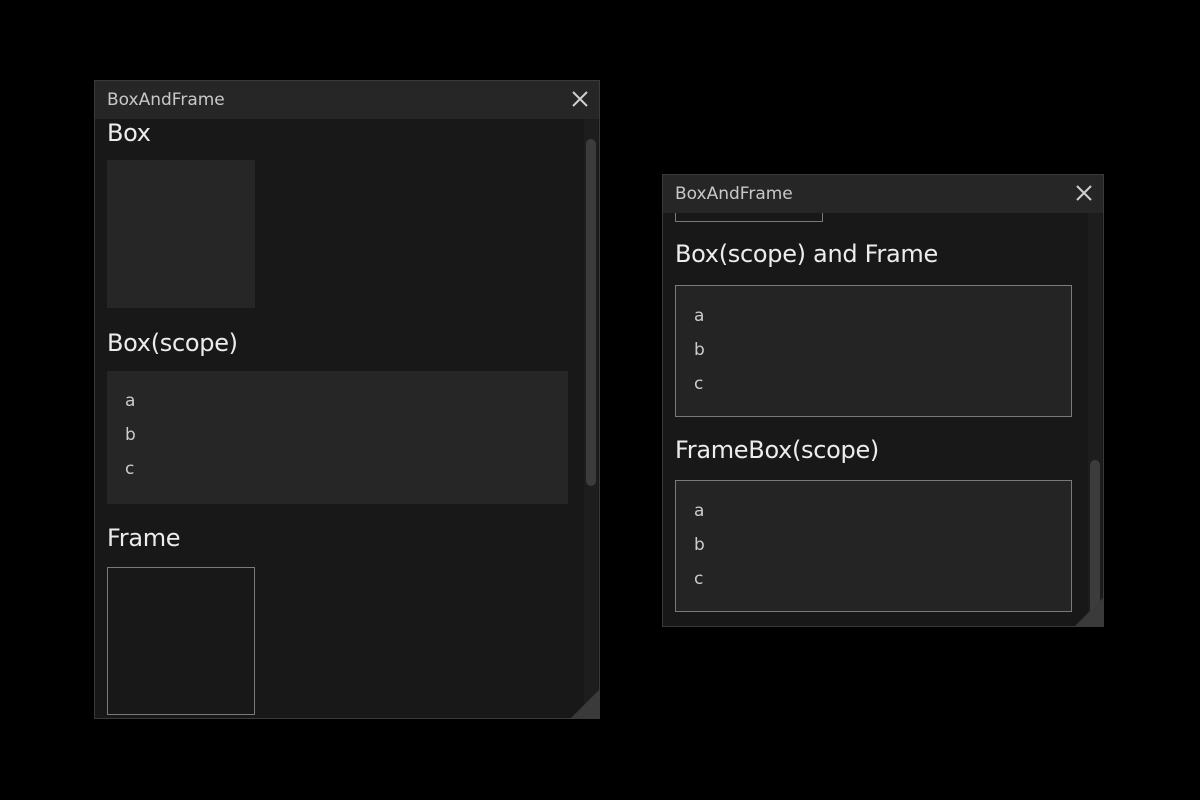  I want to click on box-scope-and-frame-demo: a b c, so click(873, 351).